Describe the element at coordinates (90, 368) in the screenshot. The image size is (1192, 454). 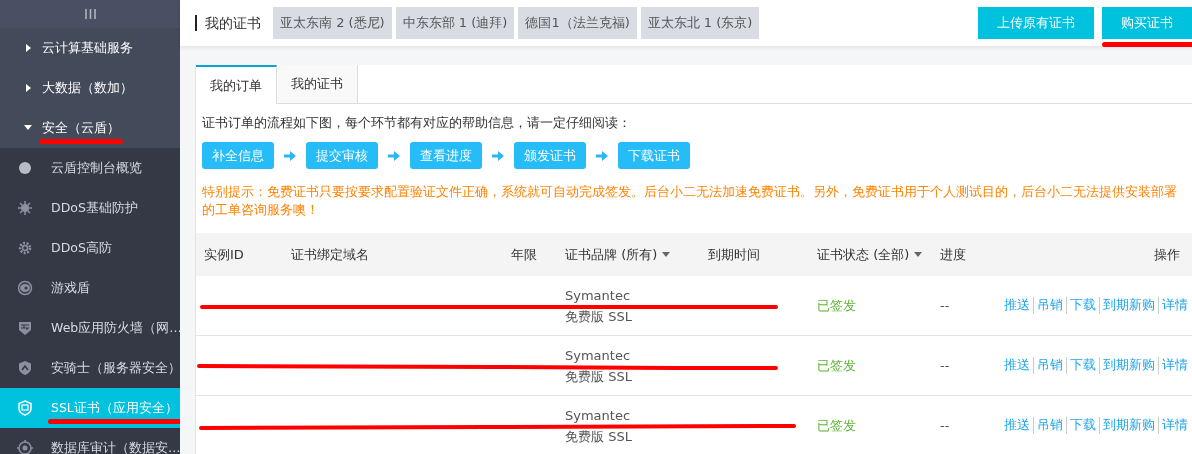
I see `sidebar-item: 安骑士（服务器安全）` at that location.